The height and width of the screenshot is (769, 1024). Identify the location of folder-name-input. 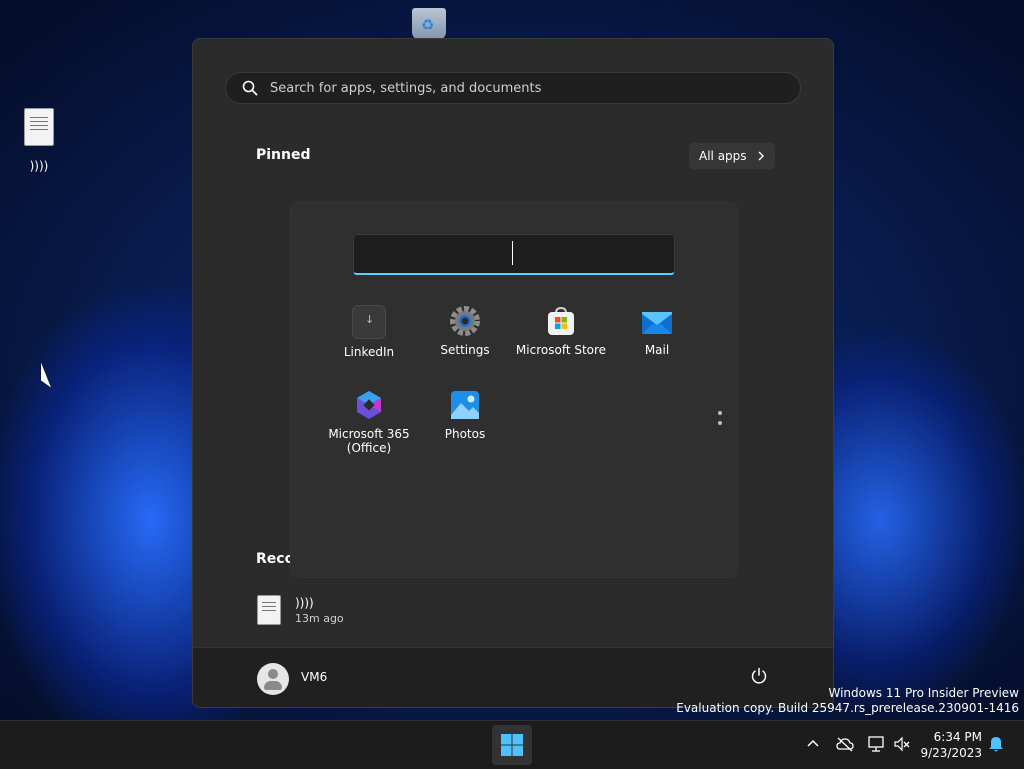
(514, 254).